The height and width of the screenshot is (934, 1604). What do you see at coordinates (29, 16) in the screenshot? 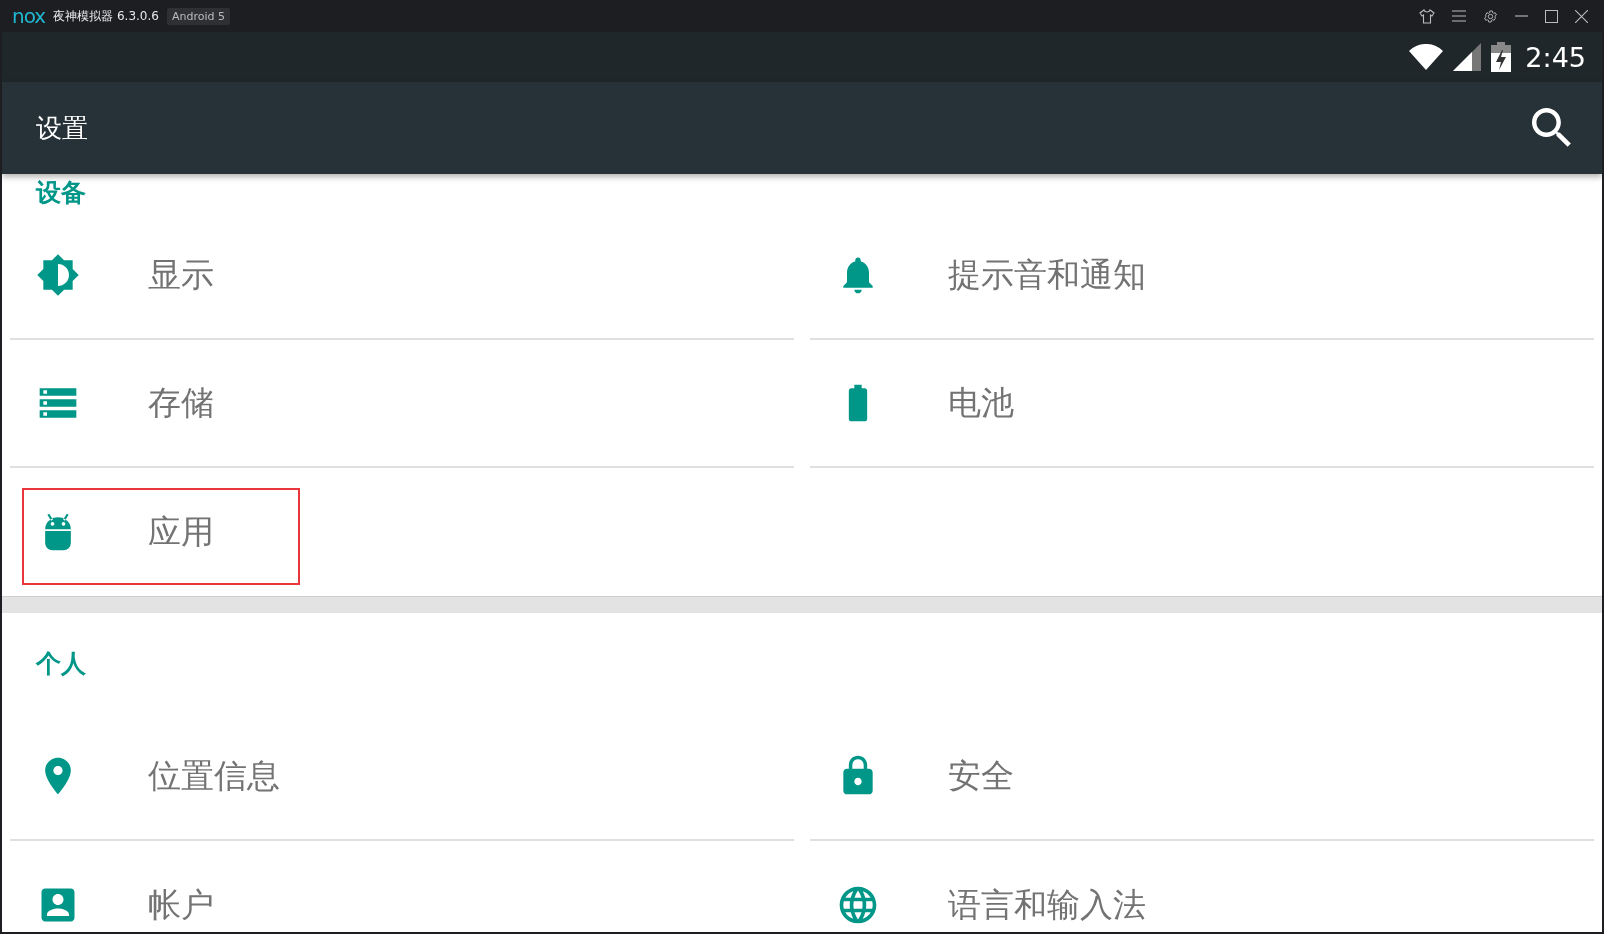
I see `app-logo: nox` at bounding box center [29, 16].